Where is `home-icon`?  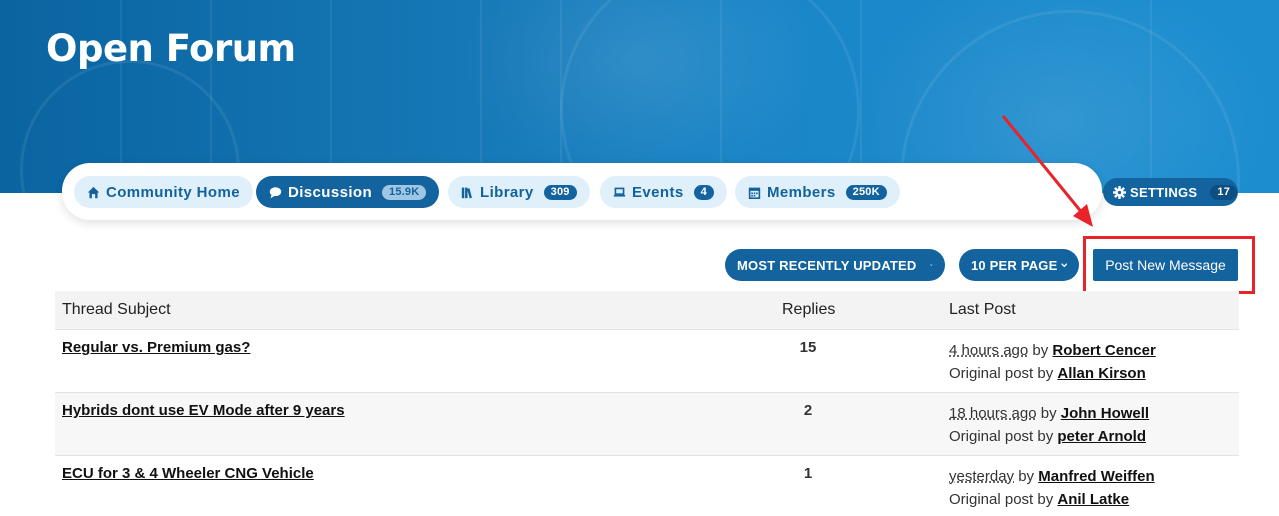 home-icon is located at coordinates (93, 192).